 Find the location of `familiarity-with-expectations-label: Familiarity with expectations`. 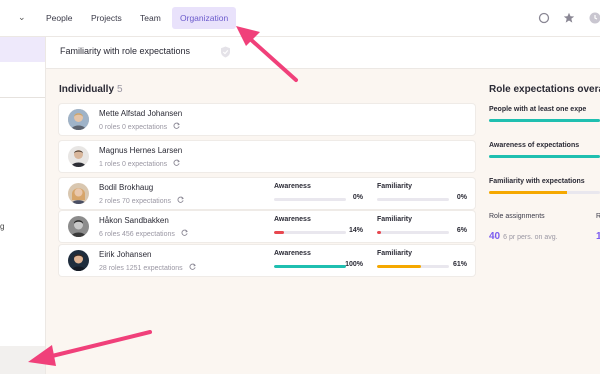

familiarity-with-expectations-label: Familiarity with expectations is located at coordinates (537, 181).